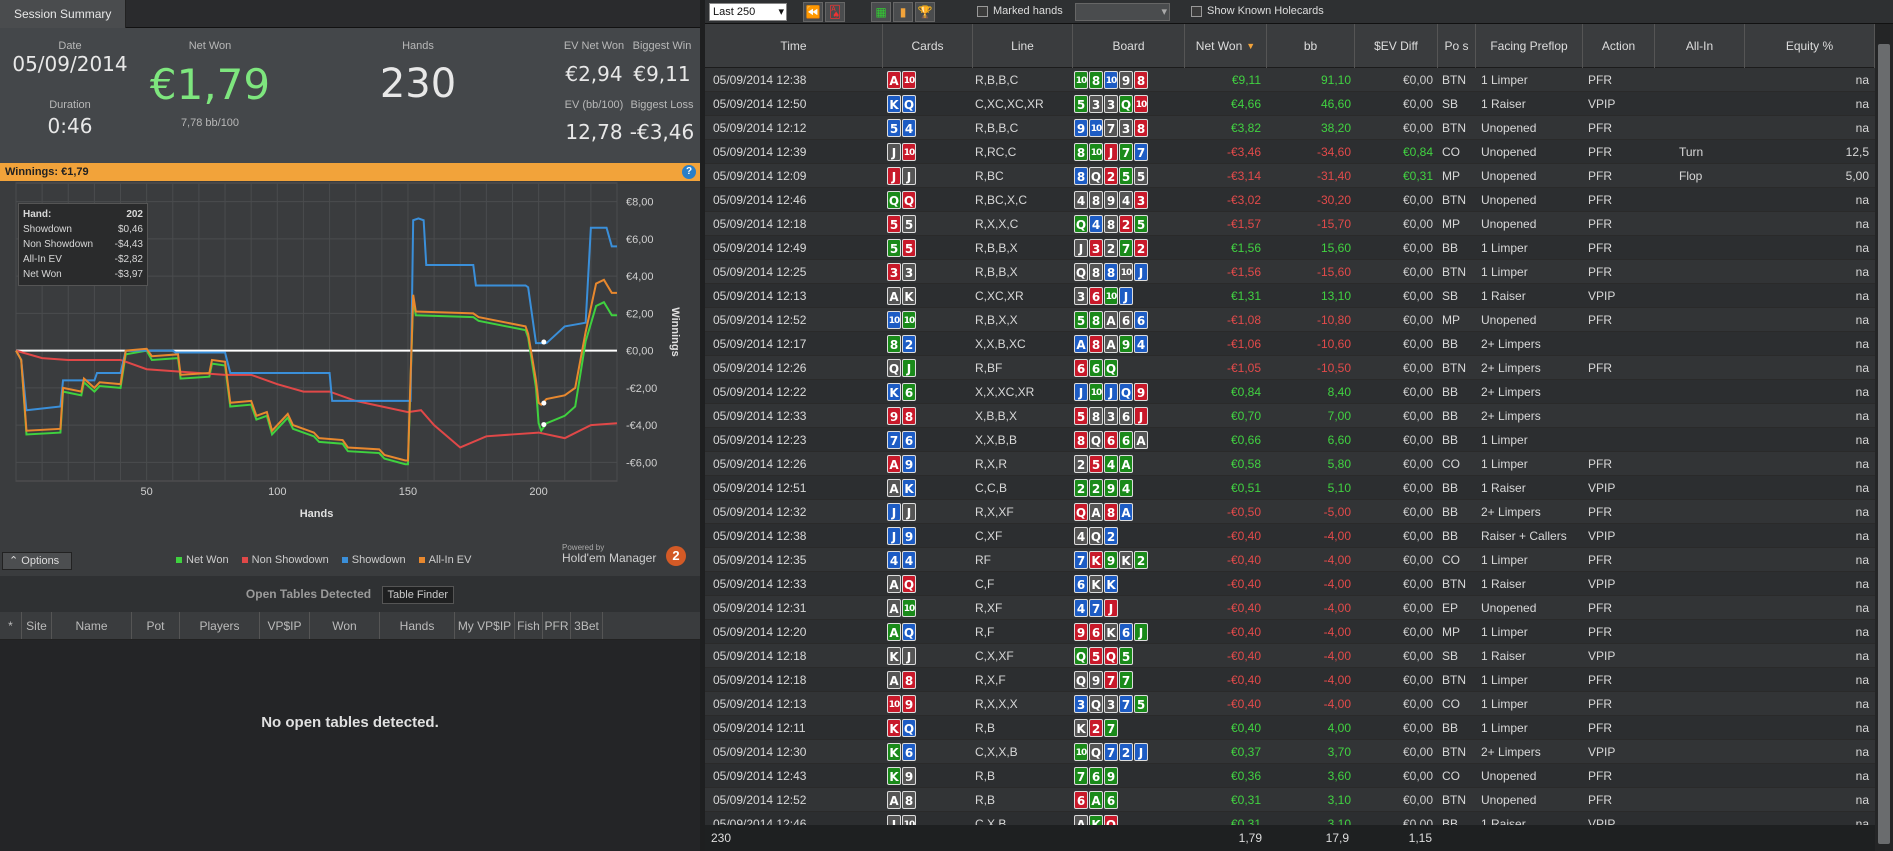 This screenshot has width=1893, height=851. Describe the element at coordinates (1529, 46) in the screenshot. I see `col-facing-preflop: Facing Preflop` at that location.